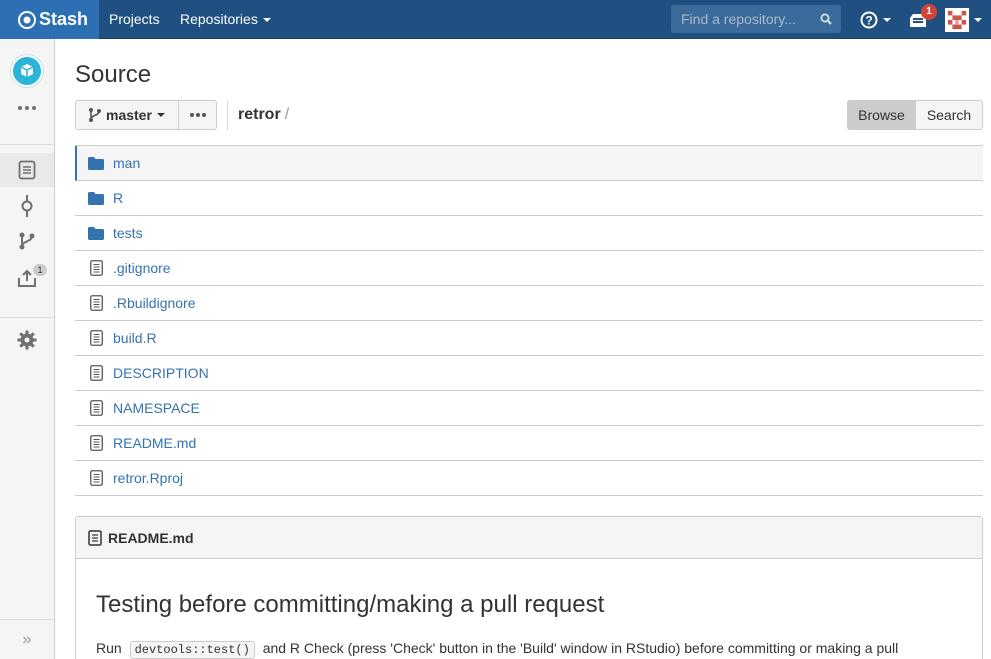  I want to click on file-link: tests, so click(128, 233).